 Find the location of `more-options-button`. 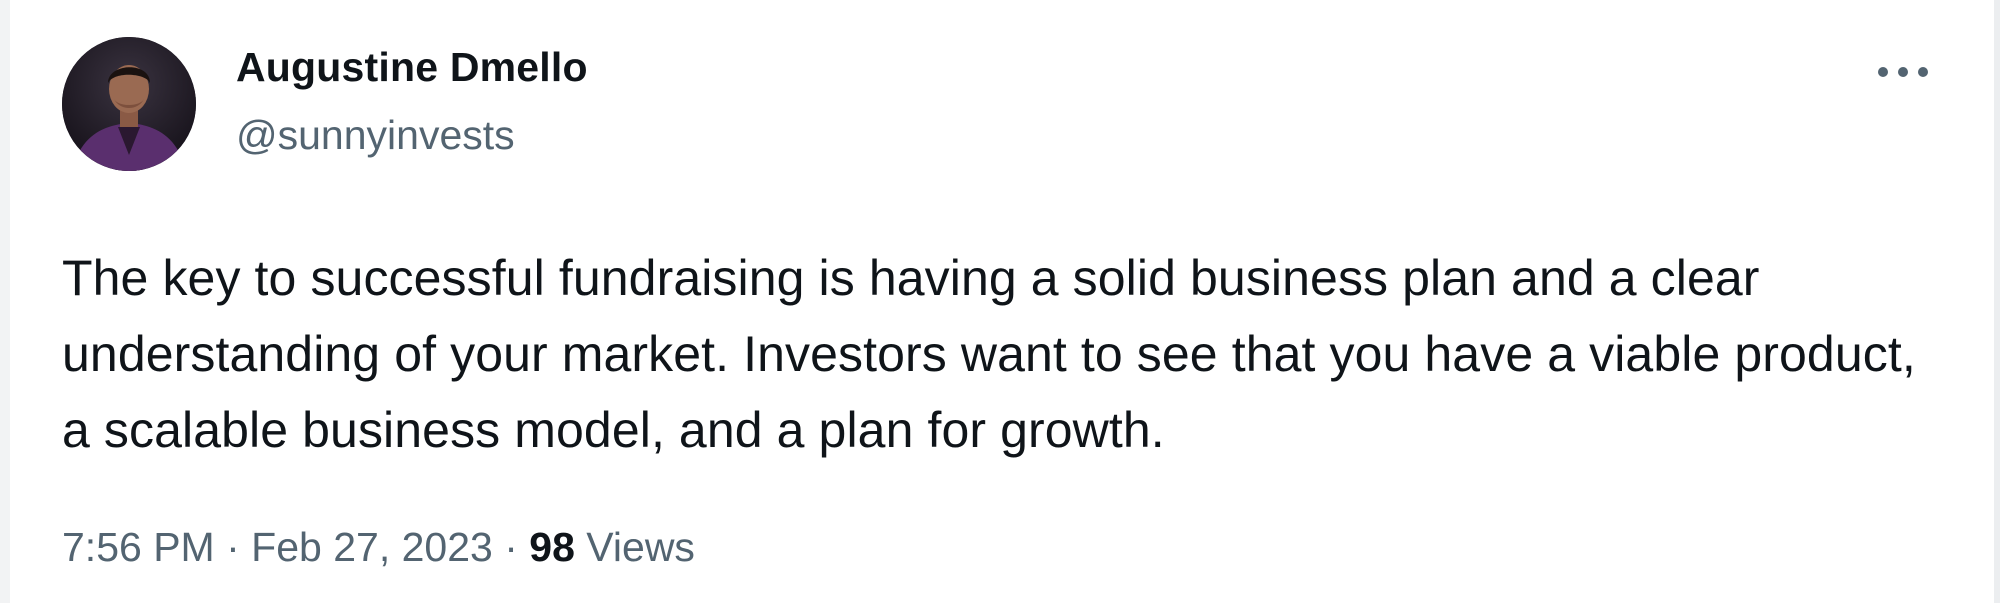

more-options-button is located at coordinates (1903, 72).